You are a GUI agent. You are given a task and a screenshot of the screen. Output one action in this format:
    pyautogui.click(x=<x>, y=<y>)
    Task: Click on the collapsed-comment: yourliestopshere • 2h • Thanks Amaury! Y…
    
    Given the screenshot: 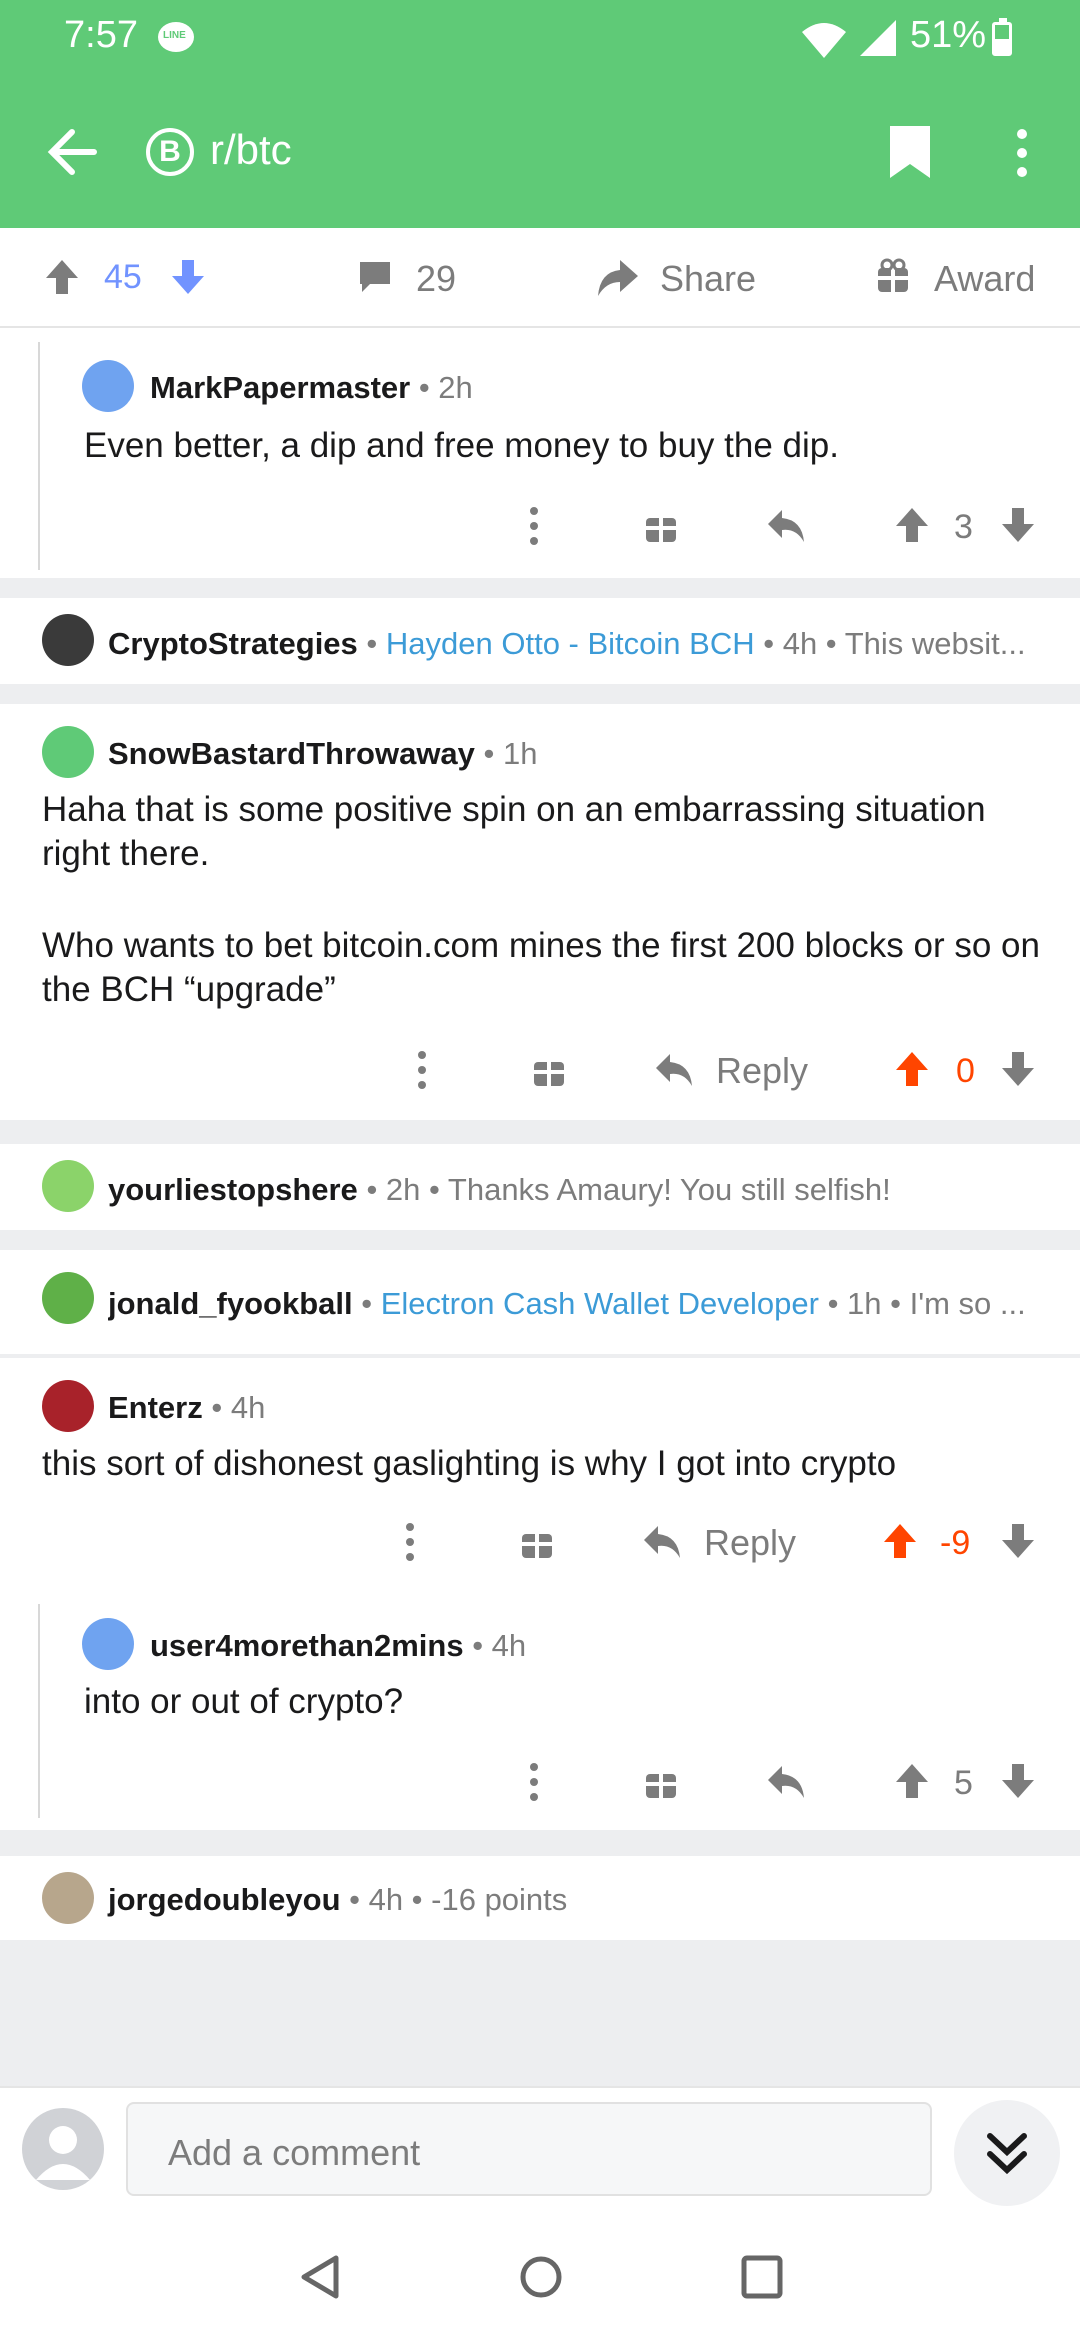 What is the action you would take?
    pyautogui.click(x=540, y=1187)
    